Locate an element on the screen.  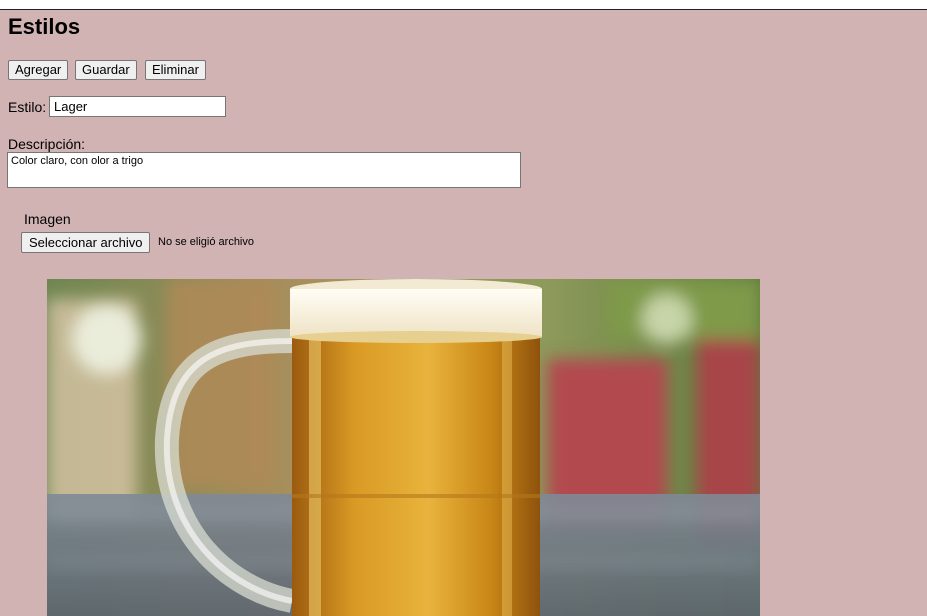
delete-button: Eliminar is located at coordinates (175, 70).